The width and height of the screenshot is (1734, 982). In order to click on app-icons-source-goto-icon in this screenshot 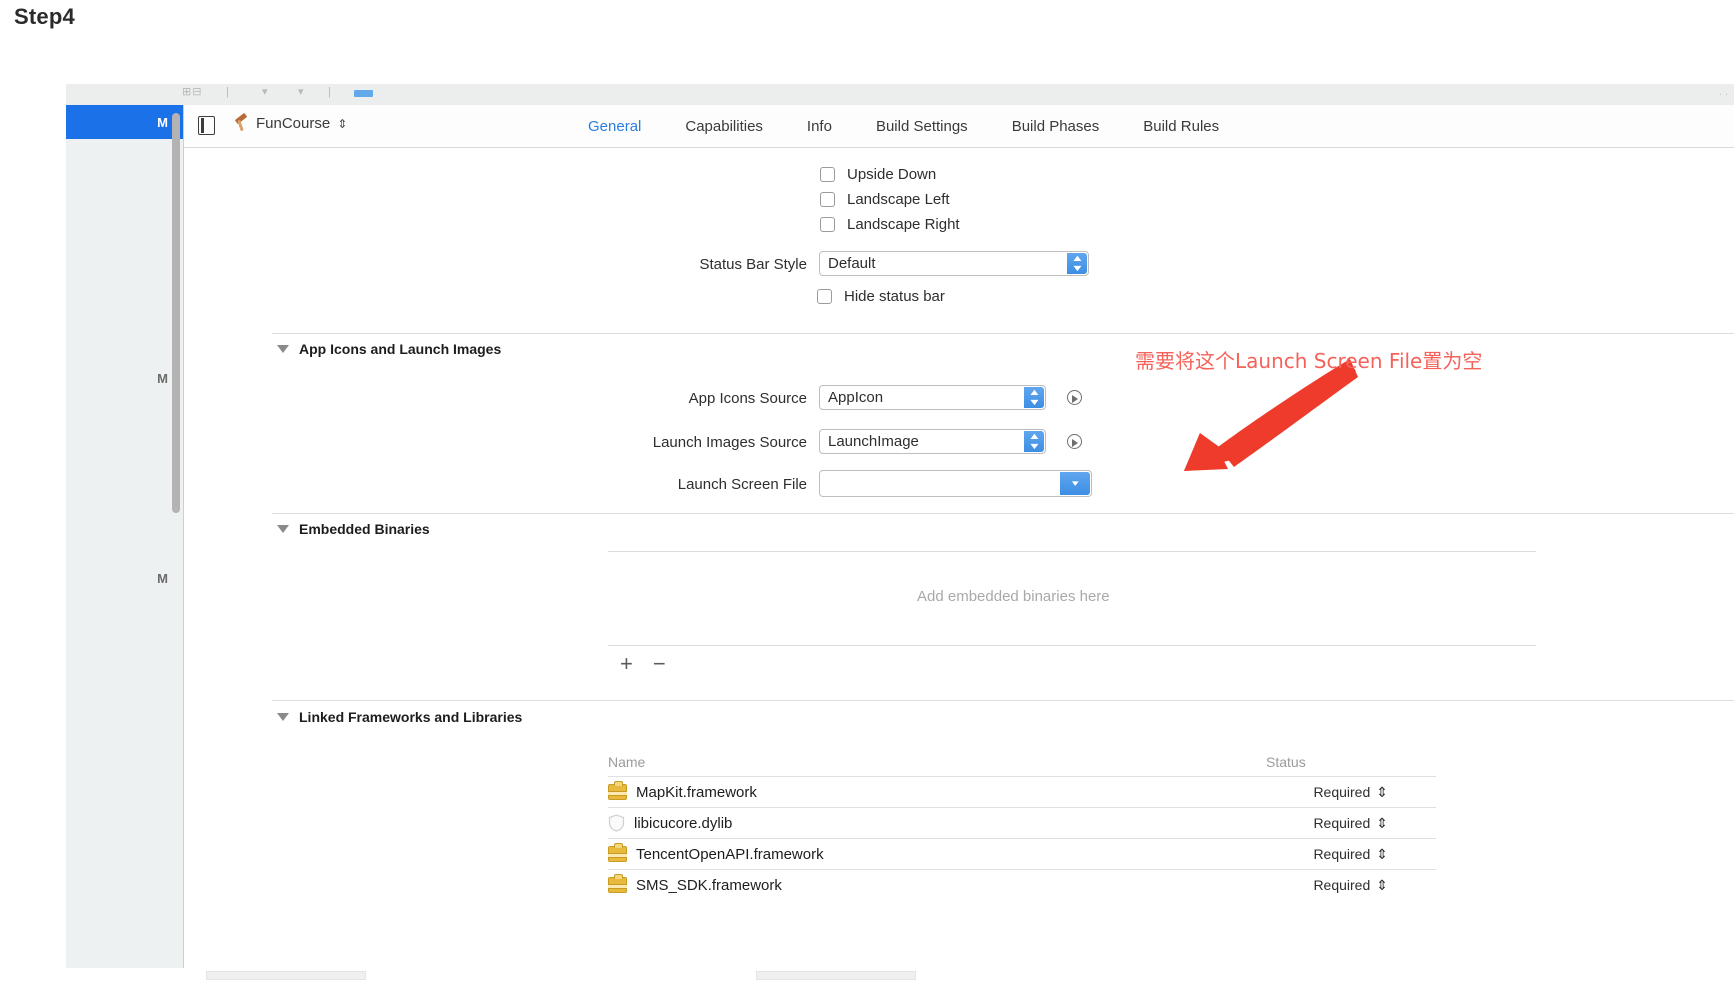, I will do `click(1074, 397)`.